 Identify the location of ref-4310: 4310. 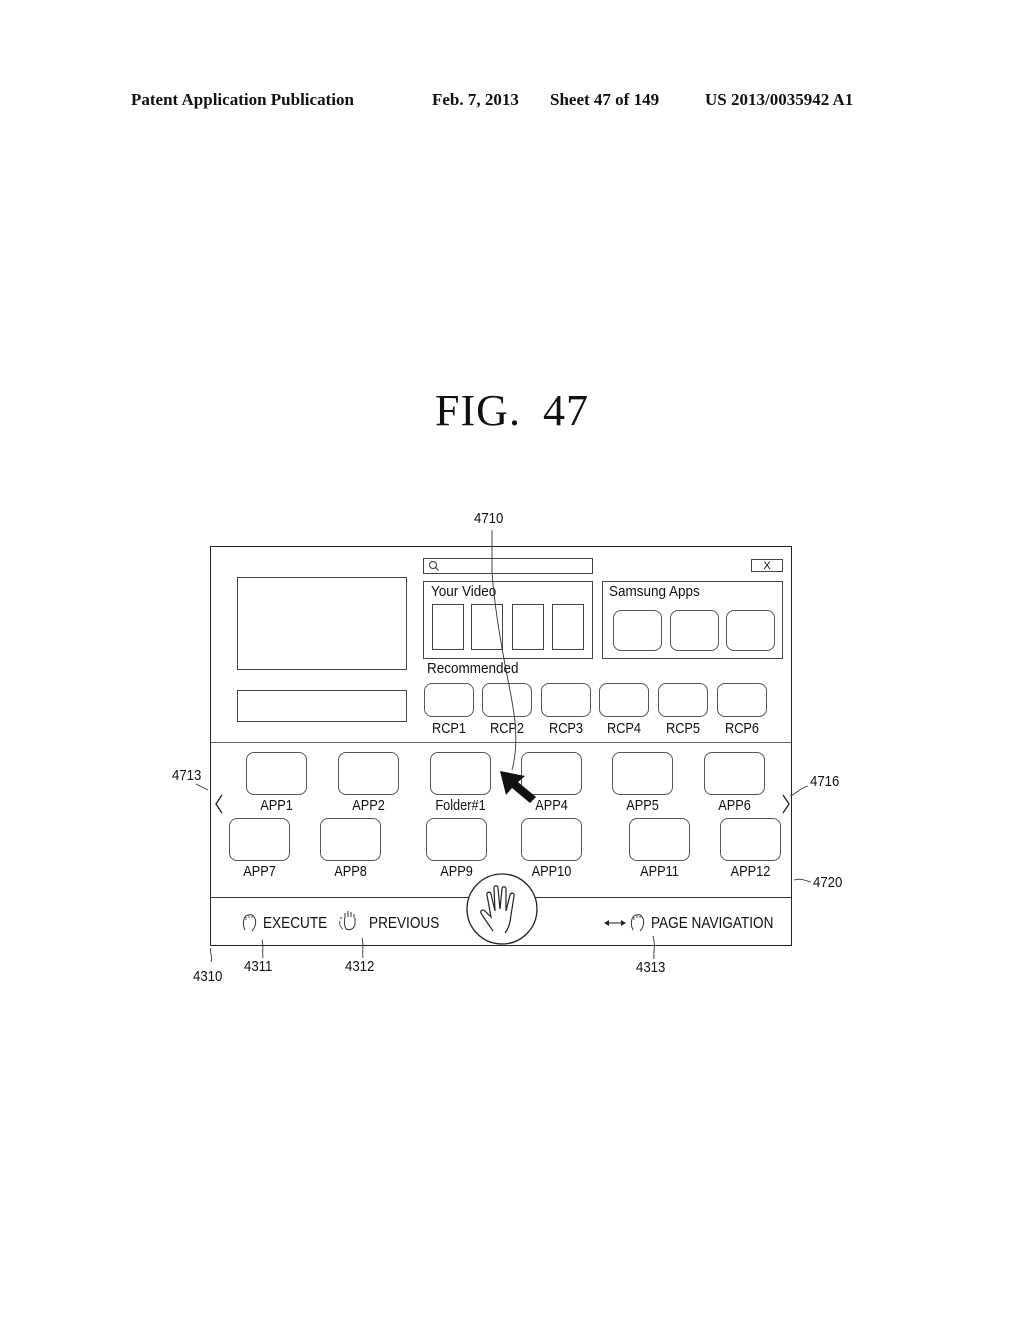
(208, 976).